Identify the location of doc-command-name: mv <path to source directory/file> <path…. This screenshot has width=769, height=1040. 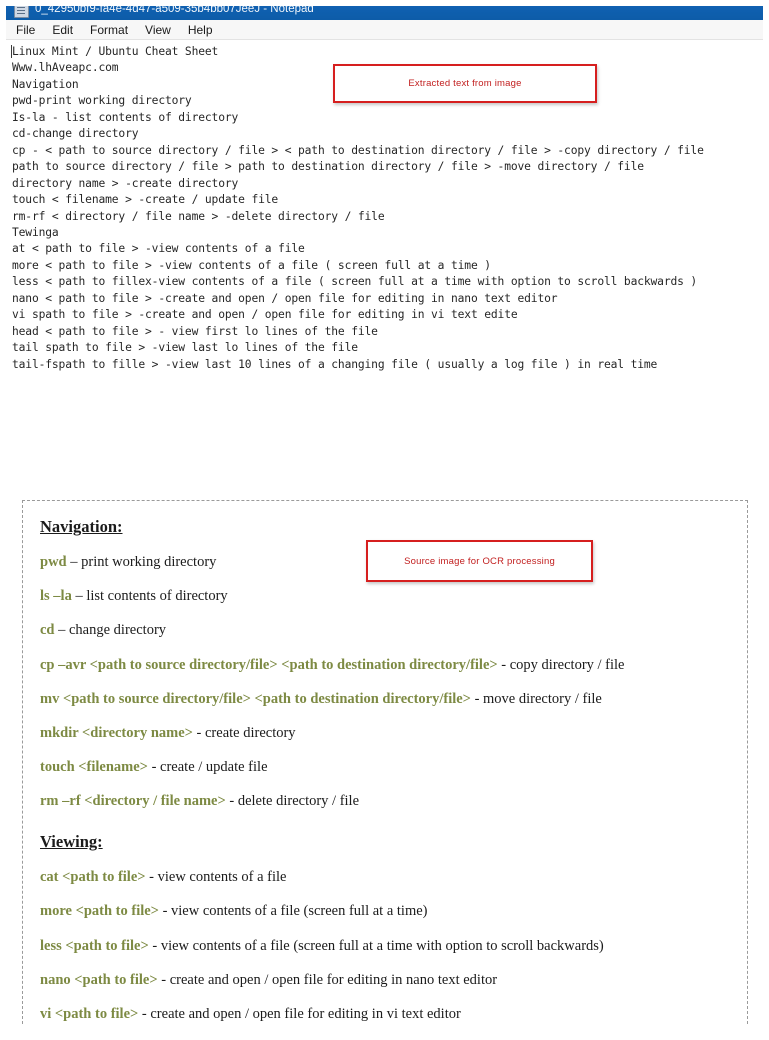
(255, 698).